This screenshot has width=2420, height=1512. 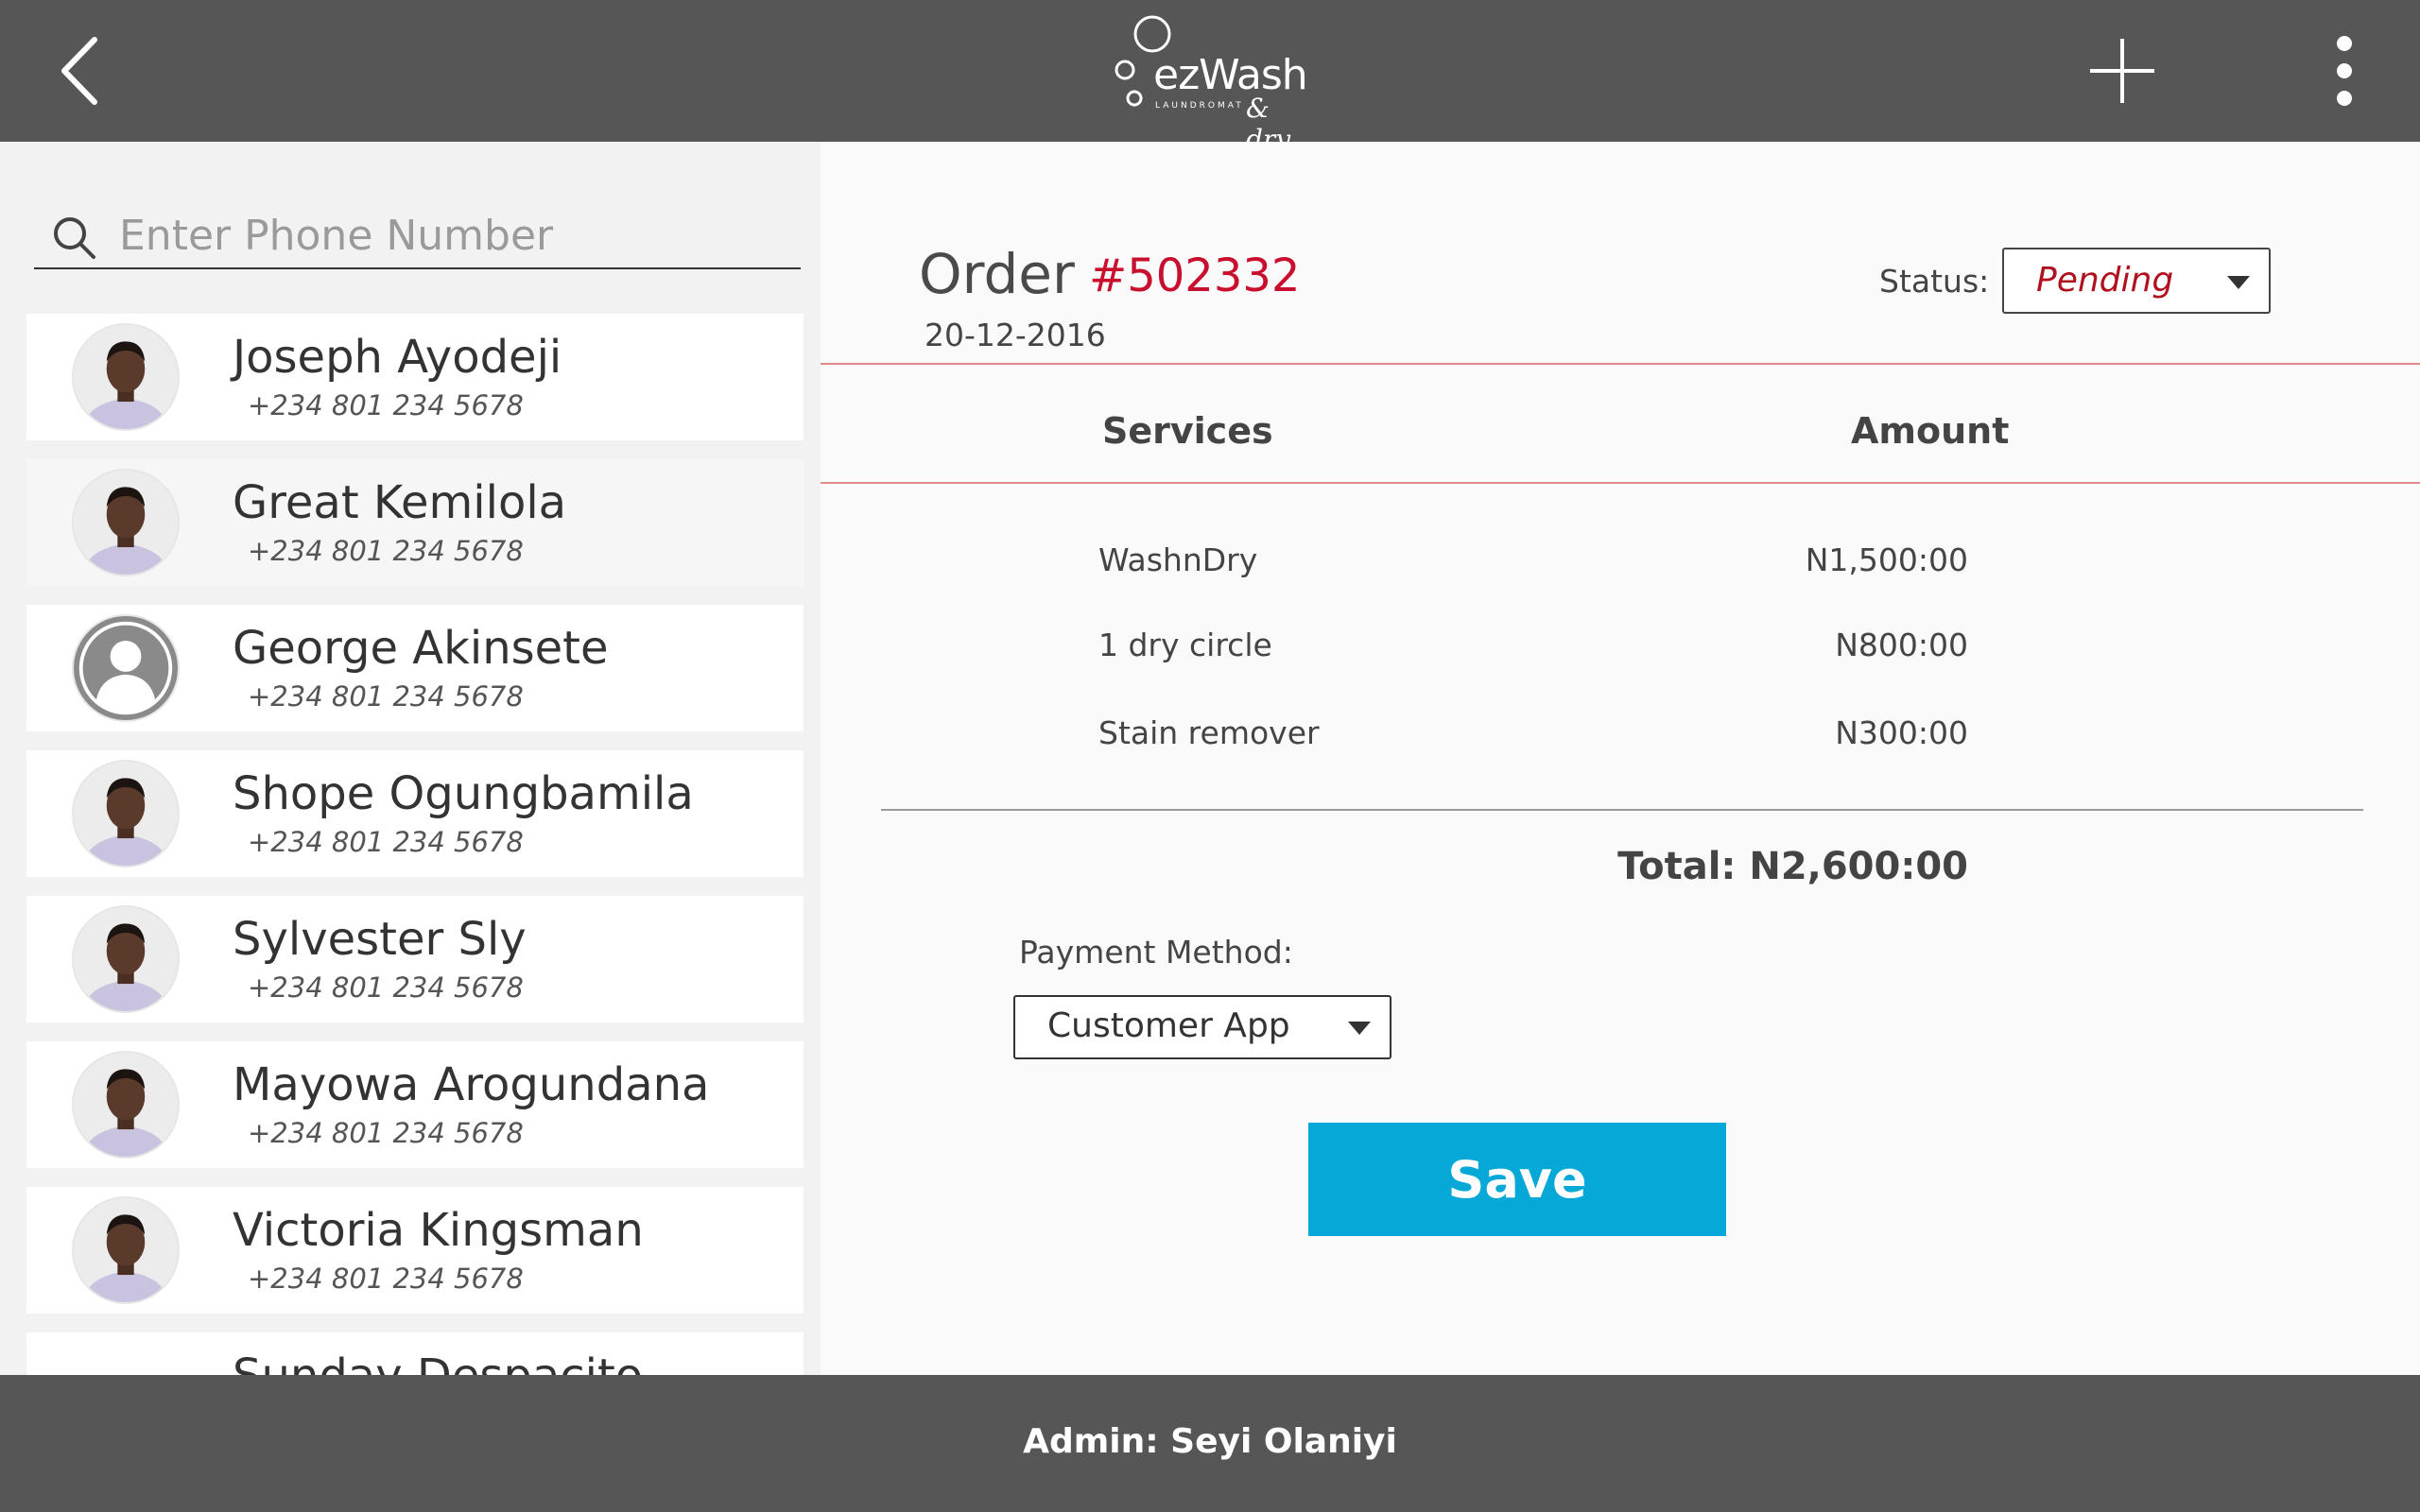 What do you see at coordinates (1168, 1025) in the screenshot?
I see `payment-method-value: Customer App` at bounding box center [1168, 1025].